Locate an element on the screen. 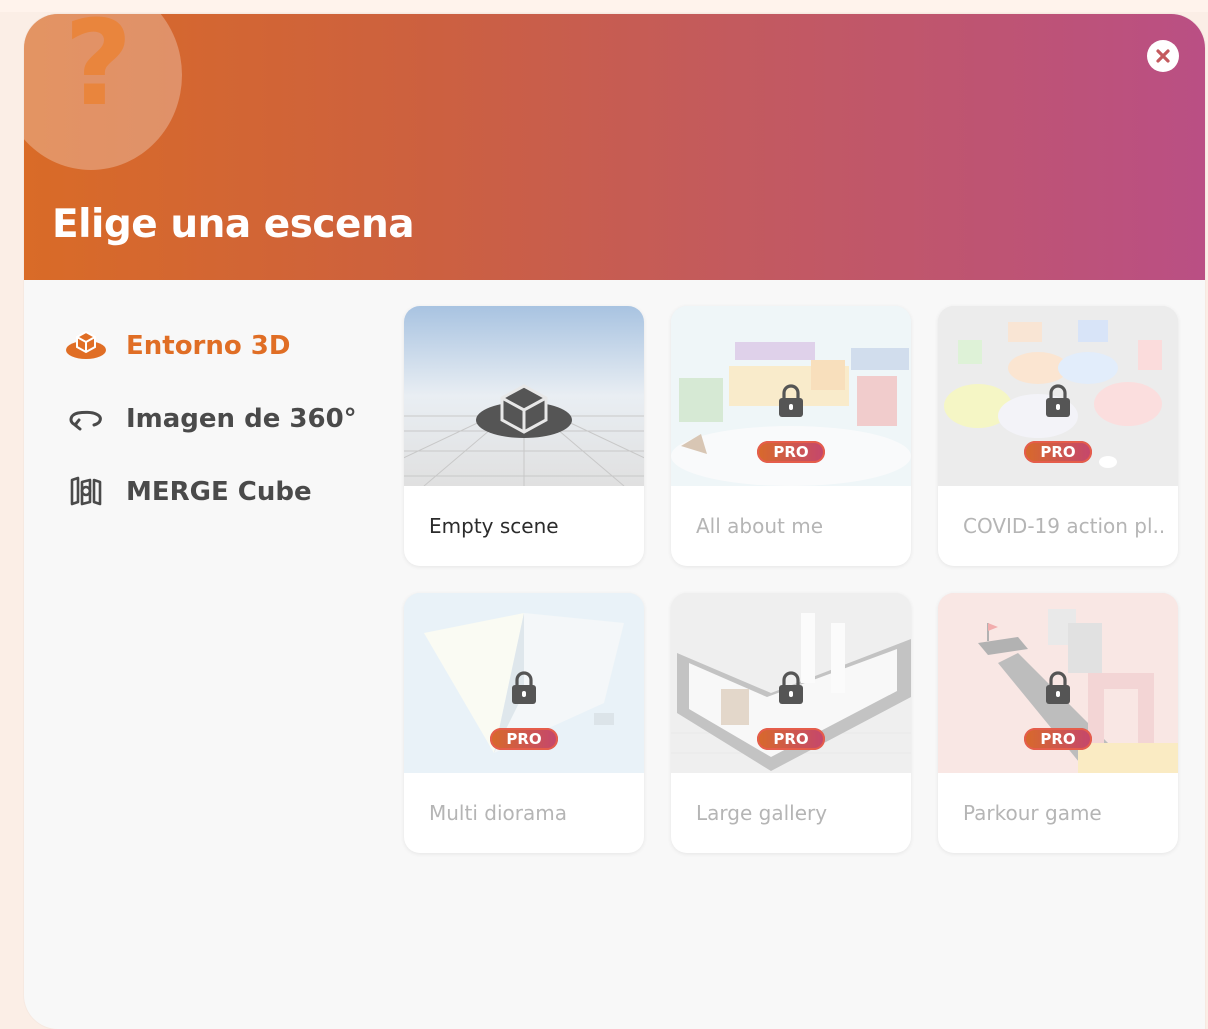 This screenshot has width=1208, height=1029. menu-item-label: Imagen de 360° is located at coordinates (241, 419).